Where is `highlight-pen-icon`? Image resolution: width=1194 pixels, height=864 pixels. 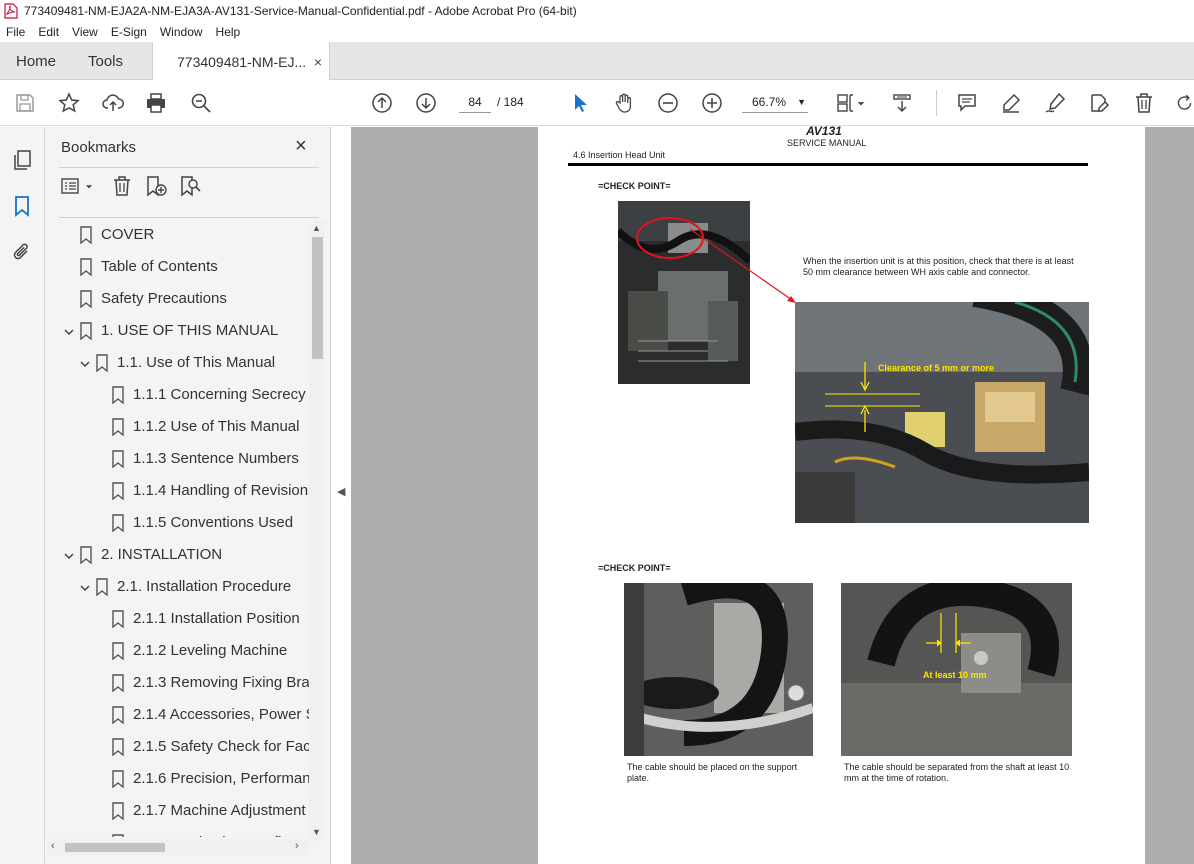 highlight-pen-icon is located at coordinates (1011, 103).